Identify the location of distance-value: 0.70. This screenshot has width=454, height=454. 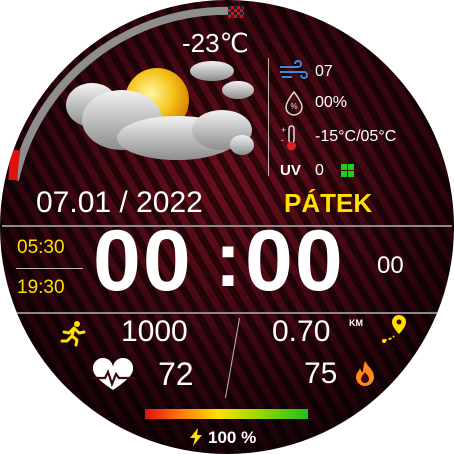
(301, 331).